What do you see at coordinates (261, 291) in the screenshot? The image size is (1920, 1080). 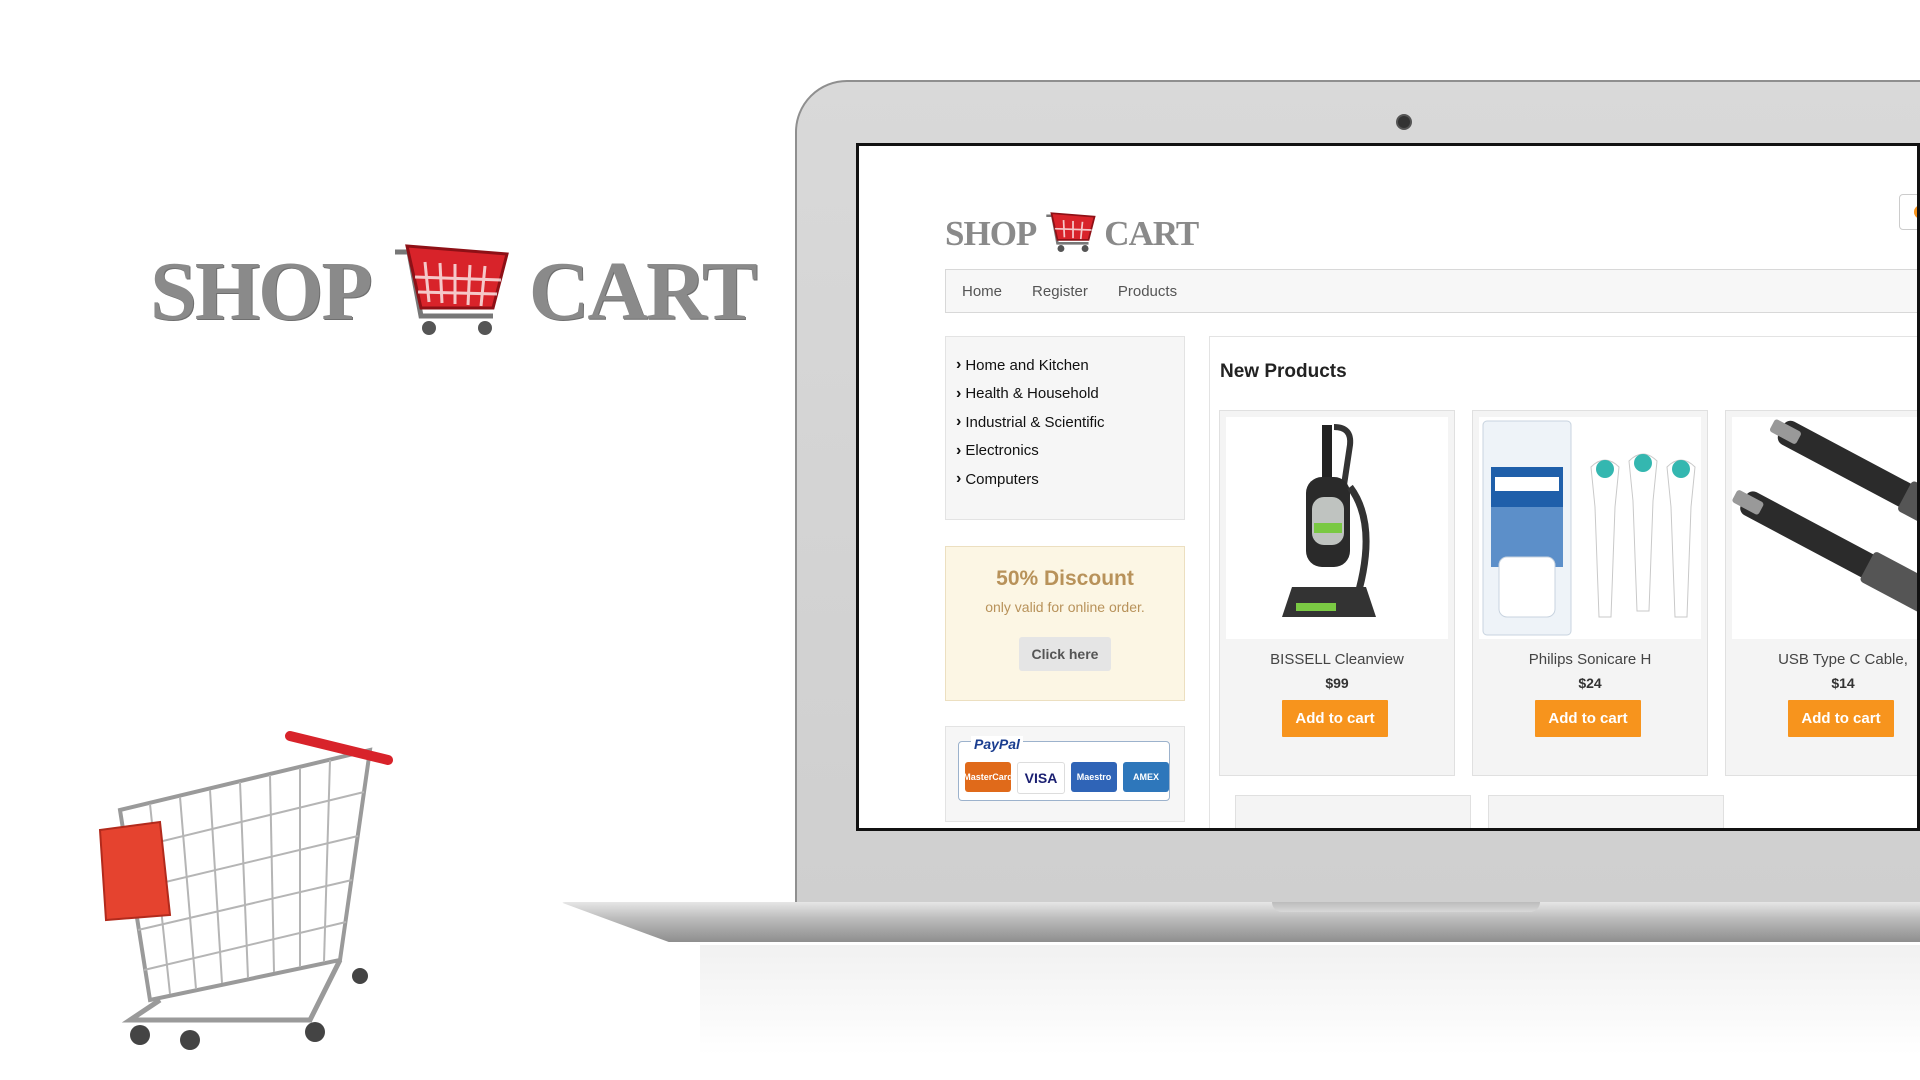 I see `brand-word-shop: SHOP` at bounding box center [261, 291].